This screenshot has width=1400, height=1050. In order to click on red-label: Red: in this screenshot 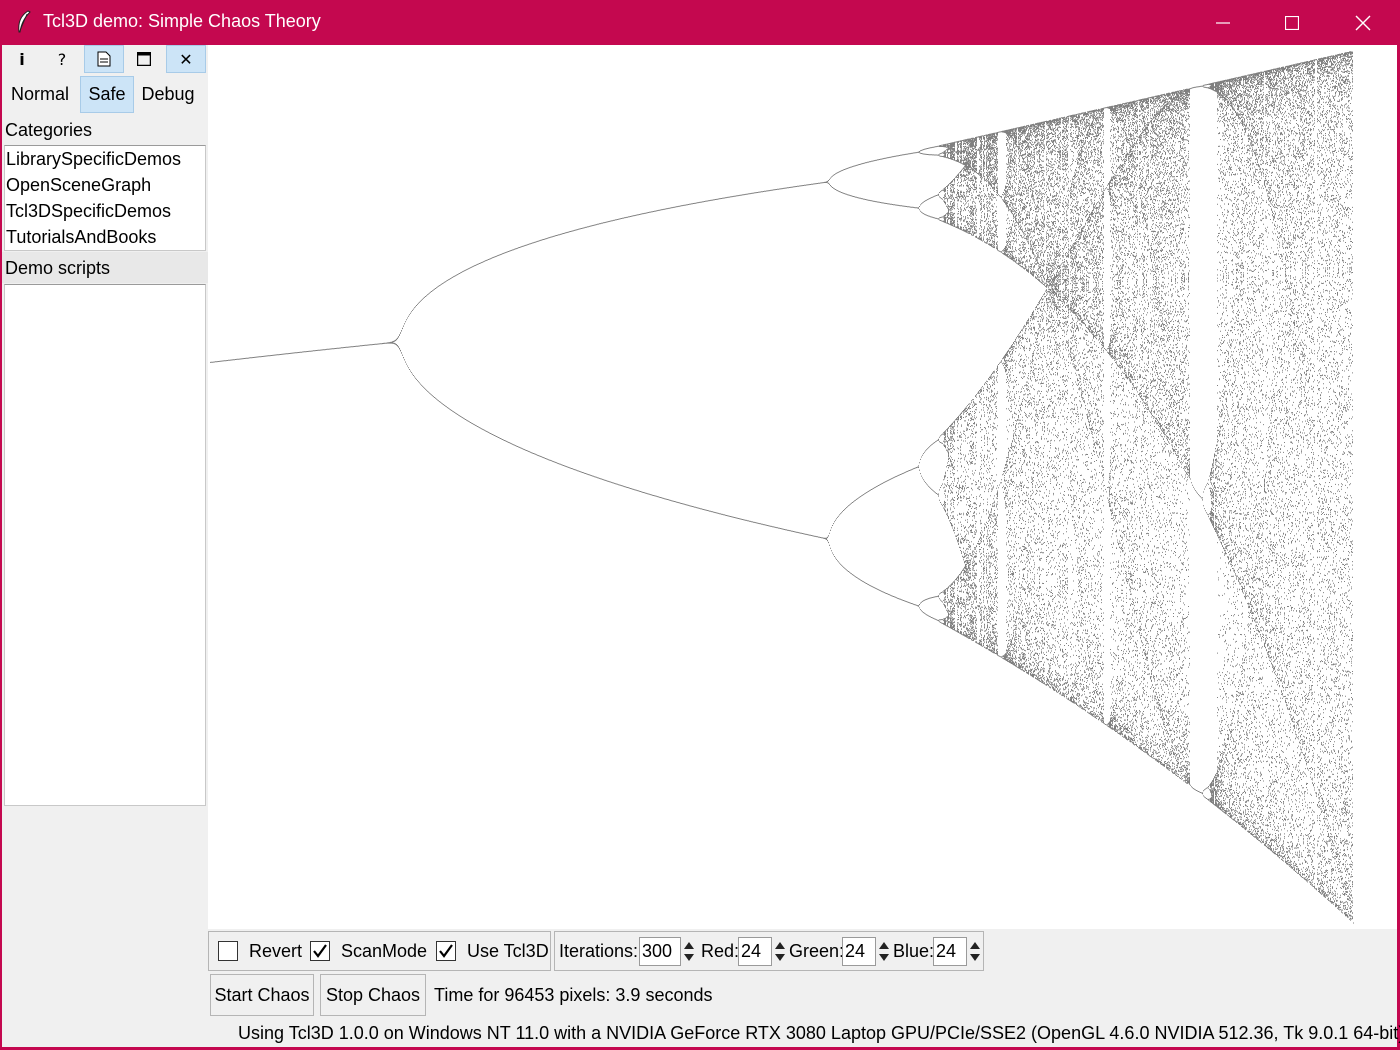, I will do `click(720, 951)`.